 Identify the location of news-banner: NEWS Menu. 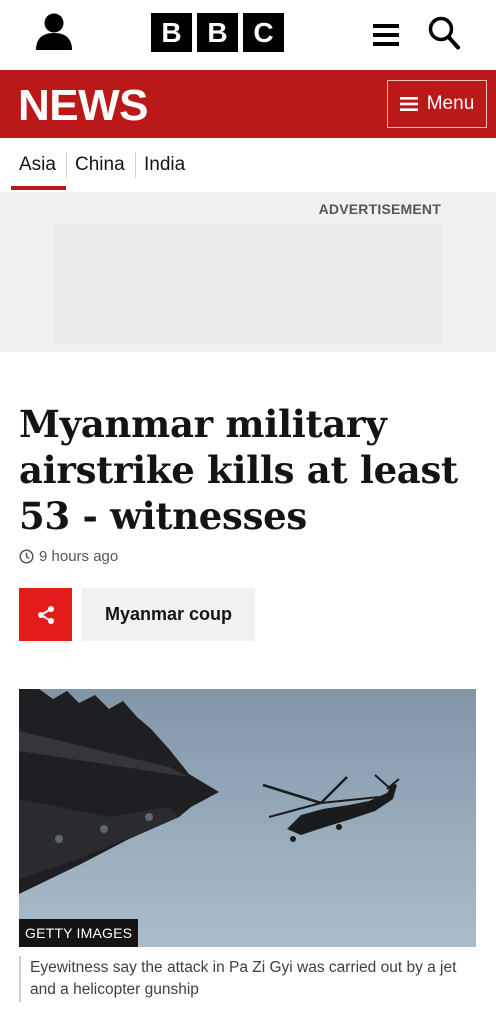
(248, 104).